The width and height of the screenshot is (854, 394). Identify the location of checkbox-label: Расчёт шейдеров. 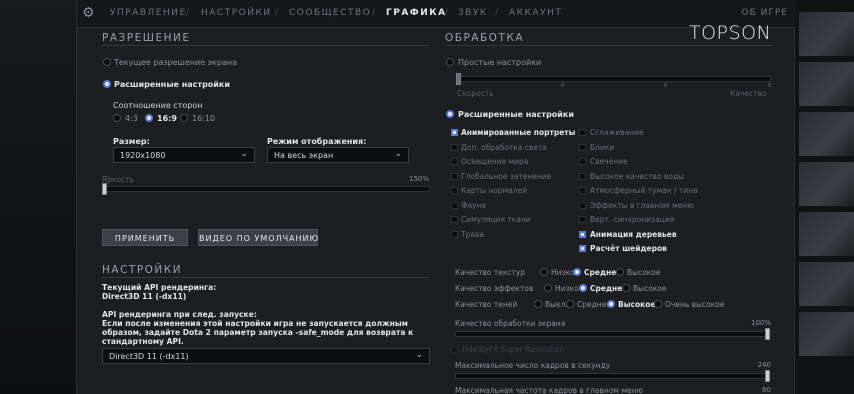
(628, 248).